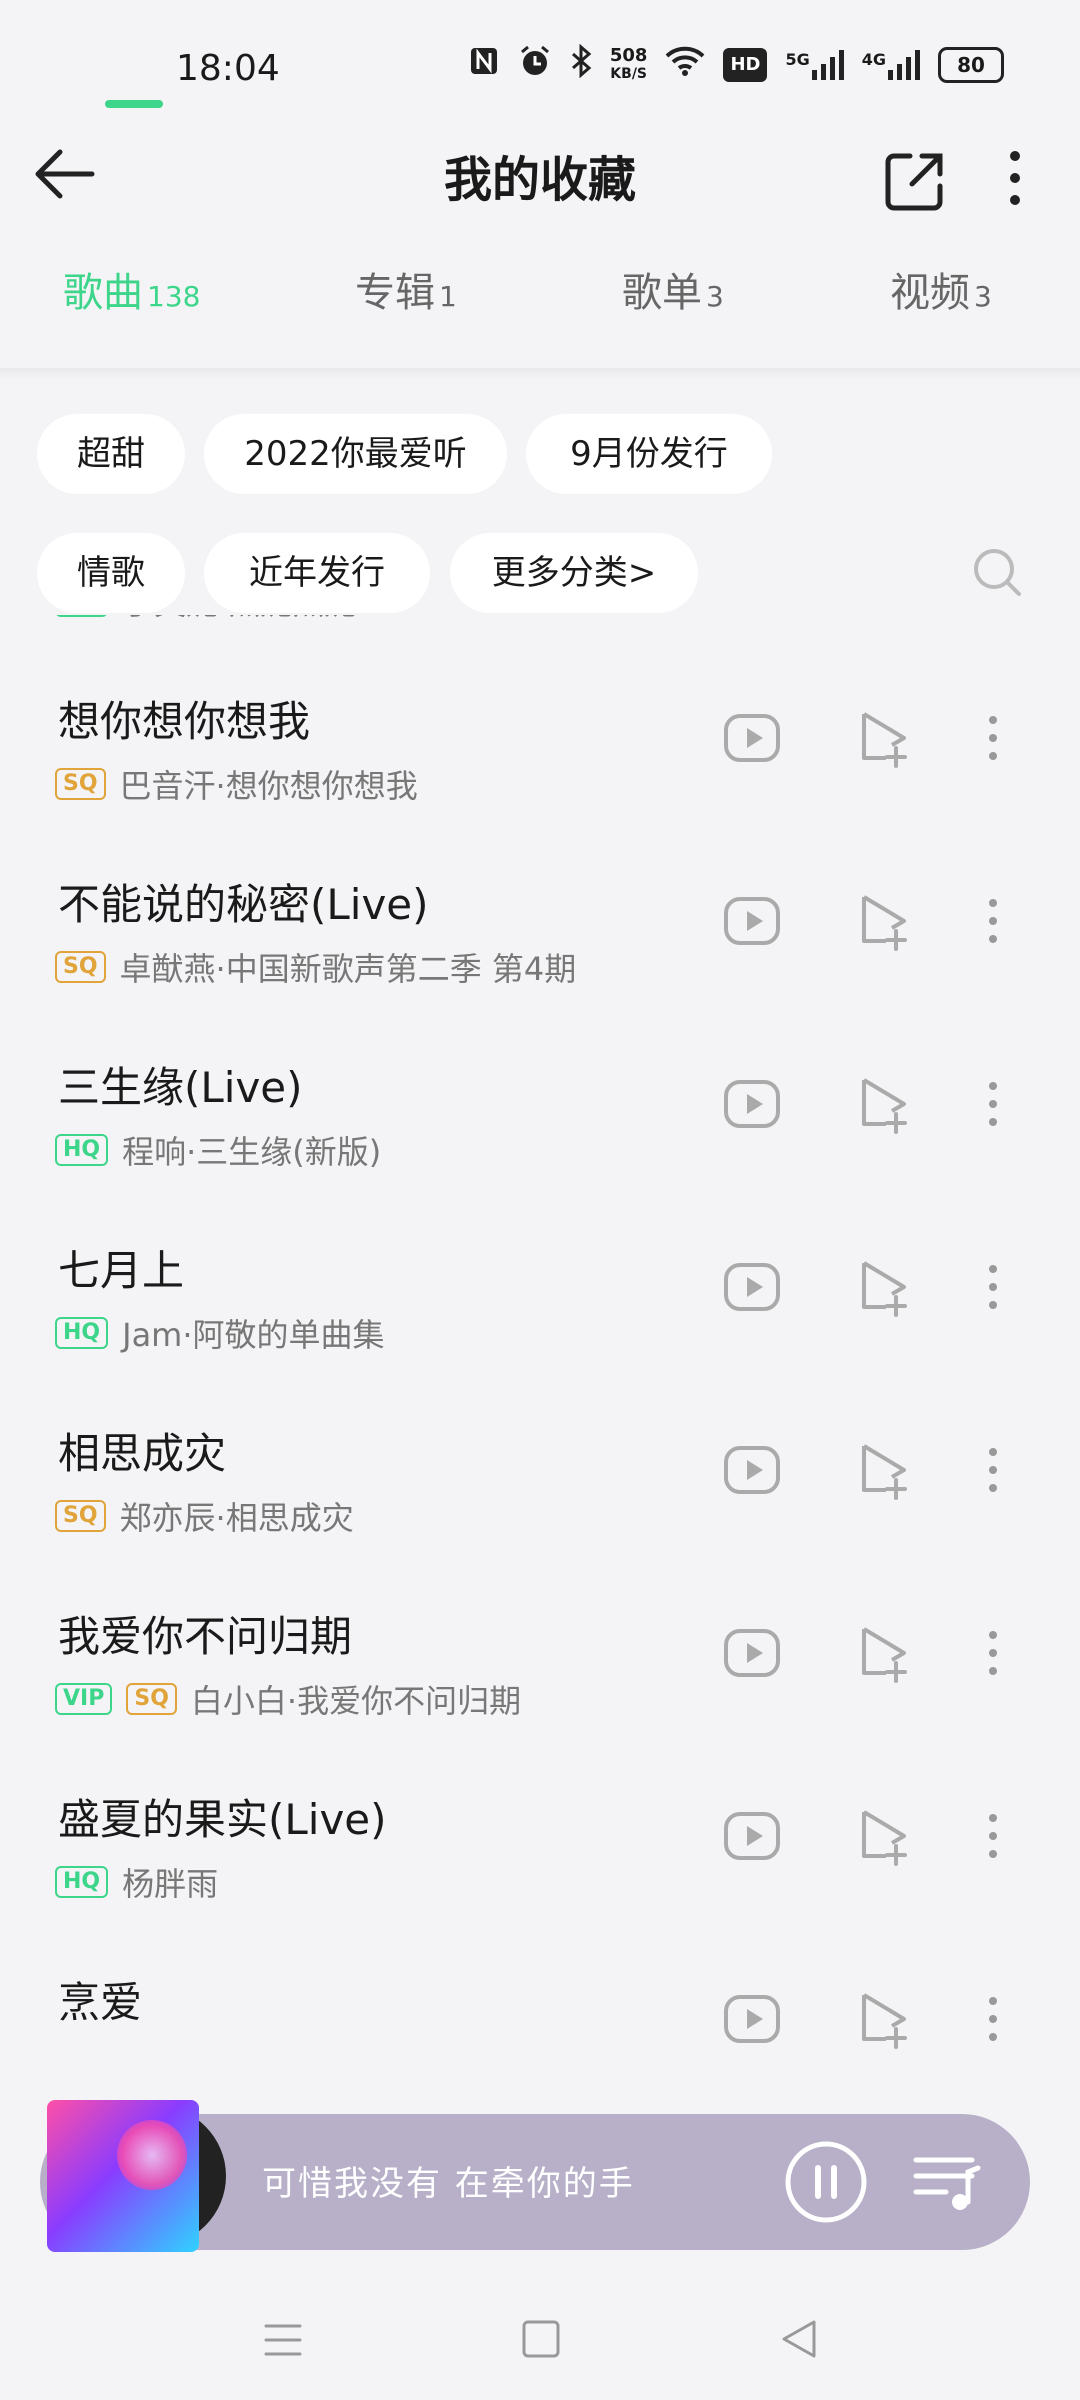  What do you see at coordinates (123, 2176) in the screenshot?
I see `album-cover` at bounding box center [123, 2176].